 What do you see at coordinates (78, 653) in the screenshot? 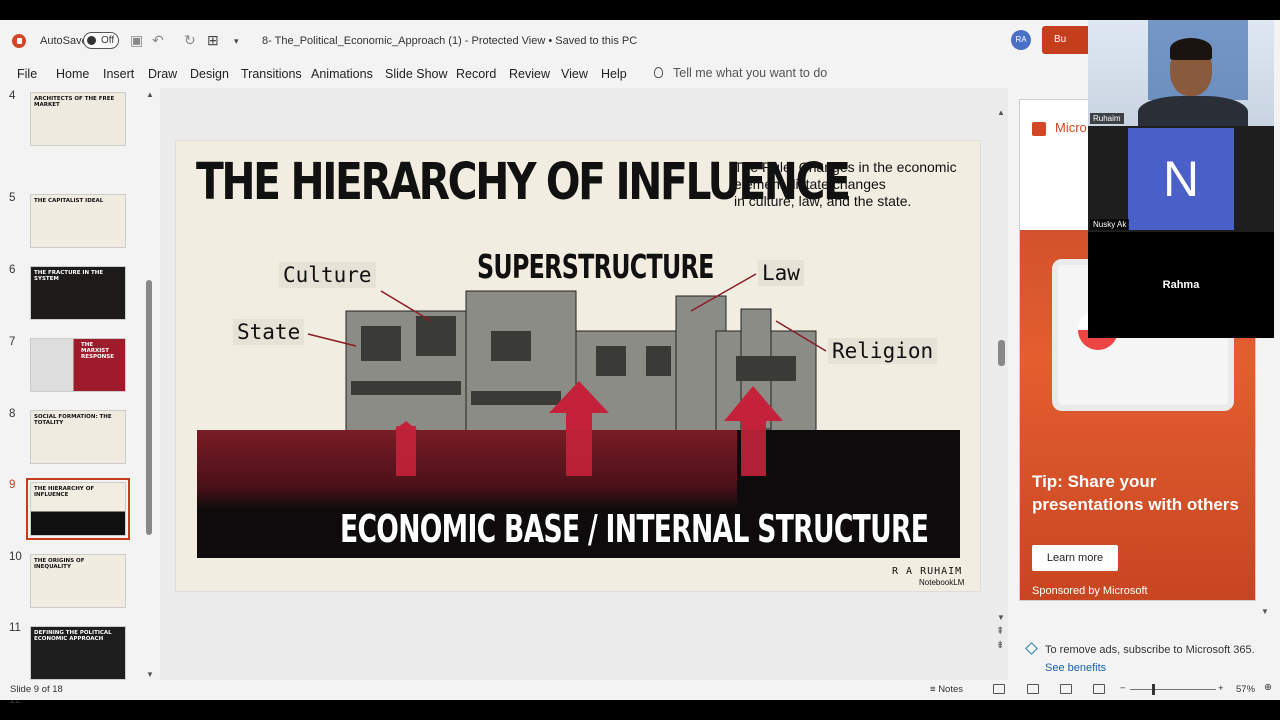
I see `slide-thumbnail-11: DEFINING THE POLITICAL ECONOMIC APPROACH` at bounding box center [78, 653].